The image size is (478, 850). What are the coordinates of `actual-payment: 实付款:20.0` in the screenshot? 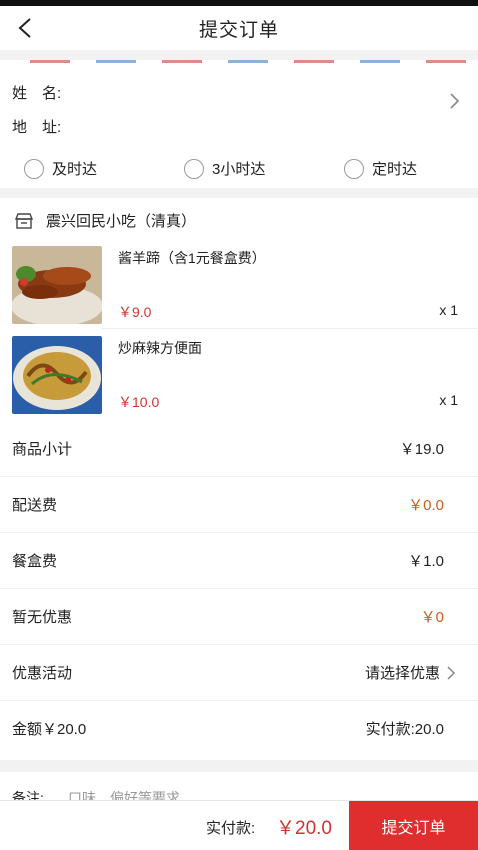 It's located at (404, 729).